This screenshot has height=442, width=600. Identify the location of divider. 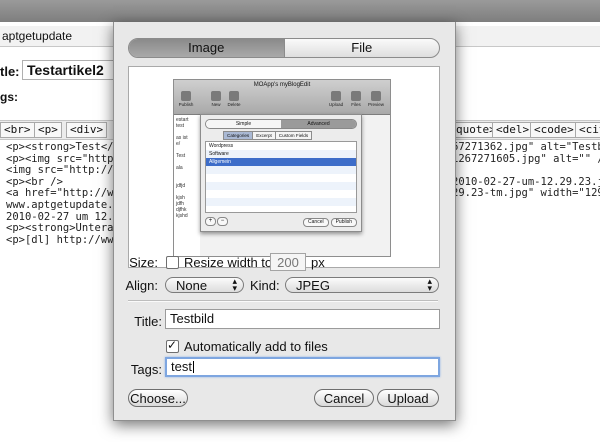
(283, 301).